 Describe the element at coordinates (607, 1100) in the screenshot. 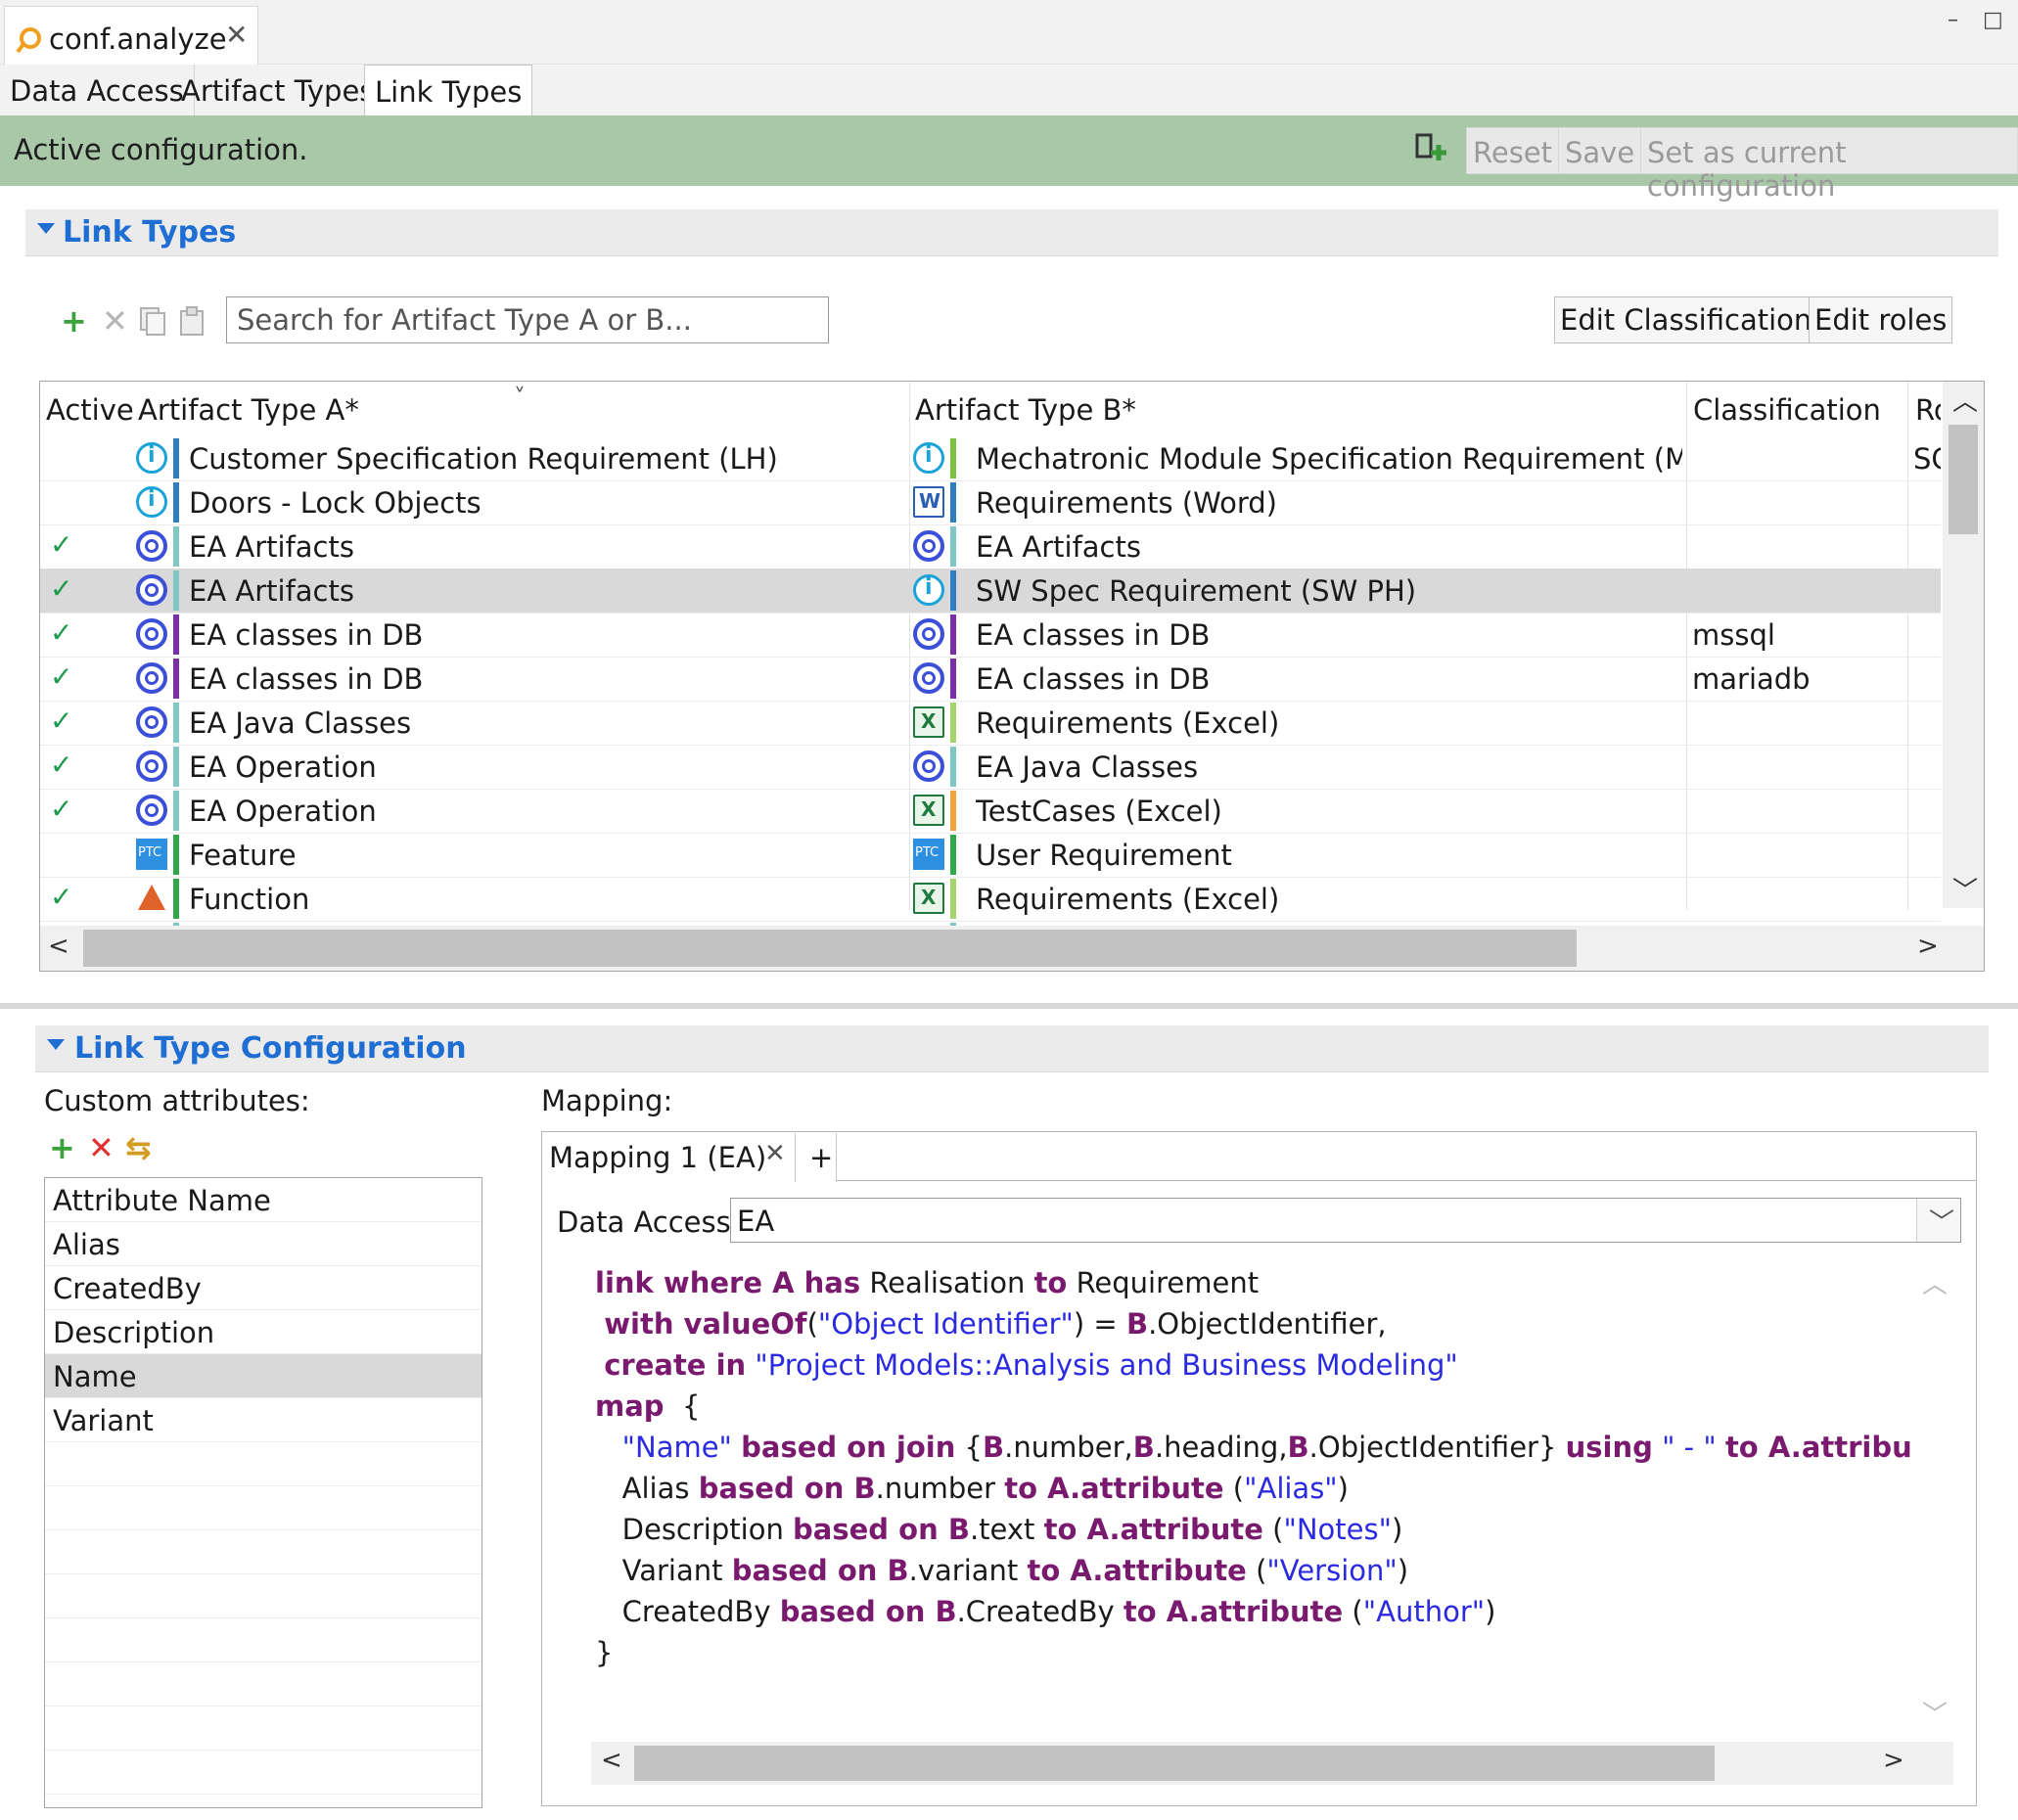

I see `mapping-label: Mapping:` at that location.